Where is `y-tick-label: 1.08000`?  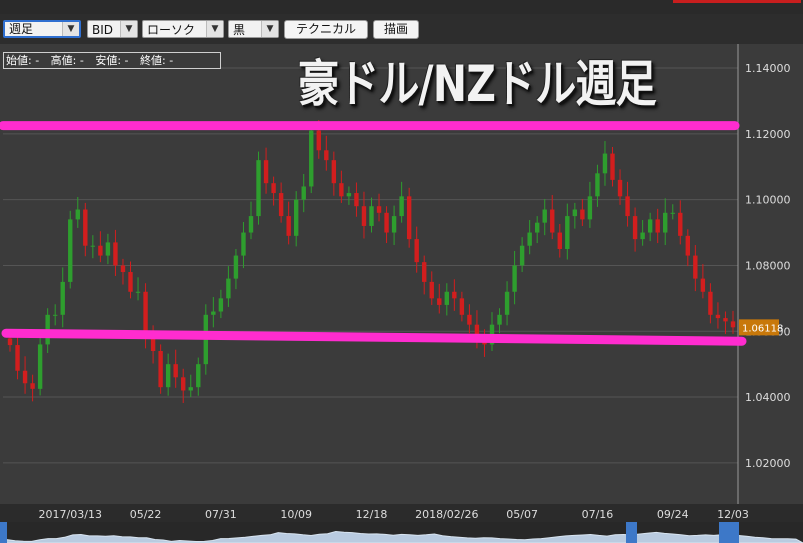 y-tick-label: 1.08000 is located at coordinates (768, 265).